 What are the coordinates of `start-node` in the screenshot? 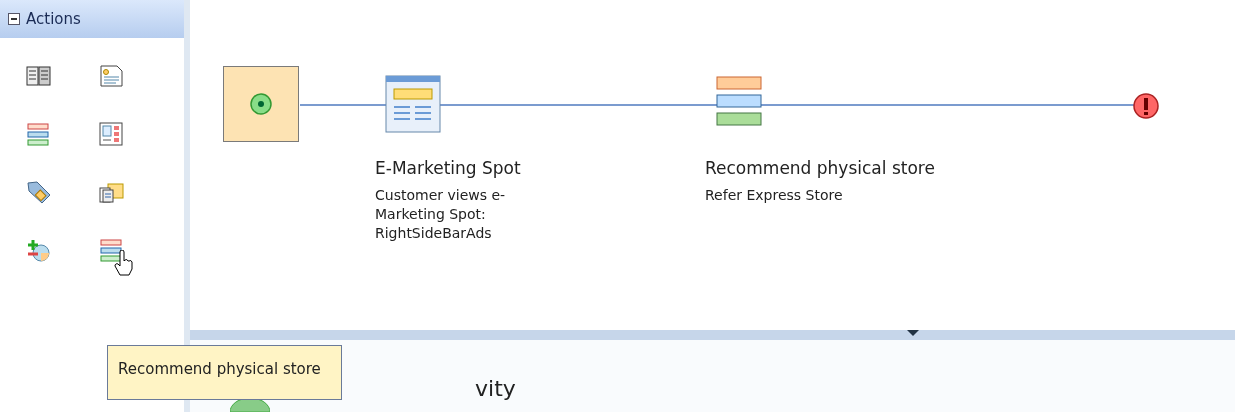 It's located at (261, 104).